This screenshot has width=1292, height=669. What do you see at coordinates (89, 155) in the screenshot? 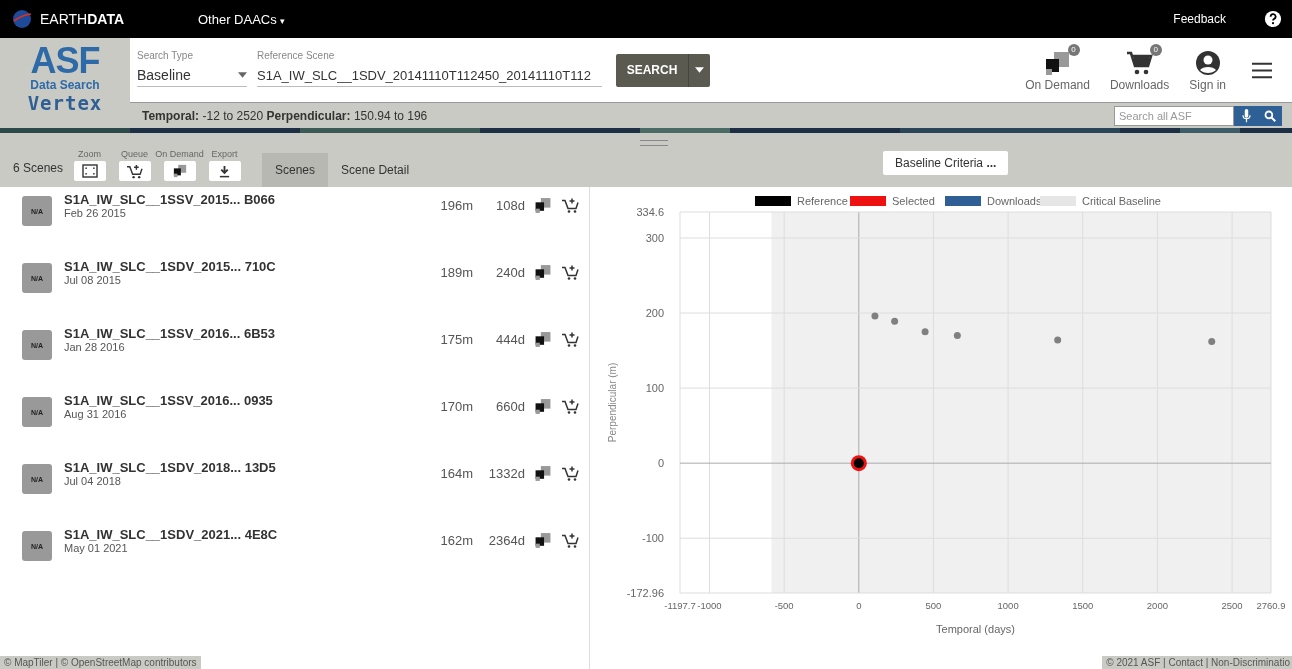
I see `tool-label: Zoom` at bounding box center [89, 155].